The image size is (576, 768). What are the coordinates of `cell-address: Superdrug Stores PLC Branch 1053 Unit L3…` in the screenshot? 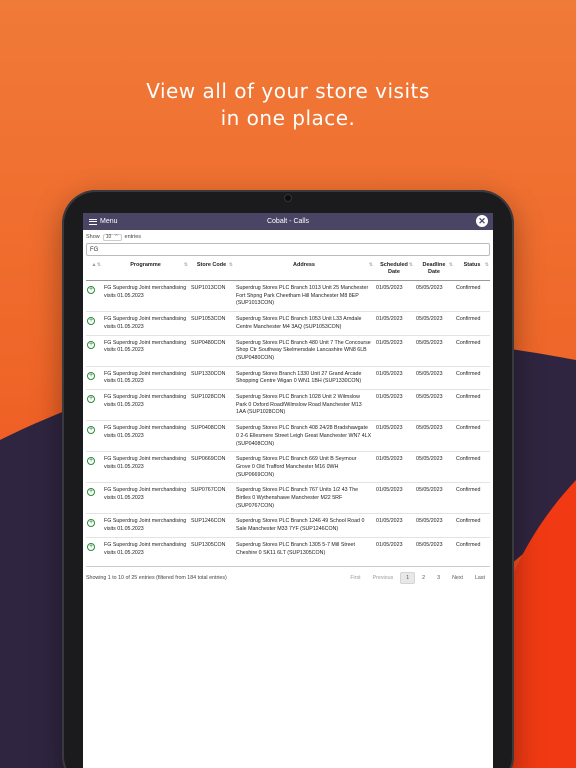 It's located at (304, 323).